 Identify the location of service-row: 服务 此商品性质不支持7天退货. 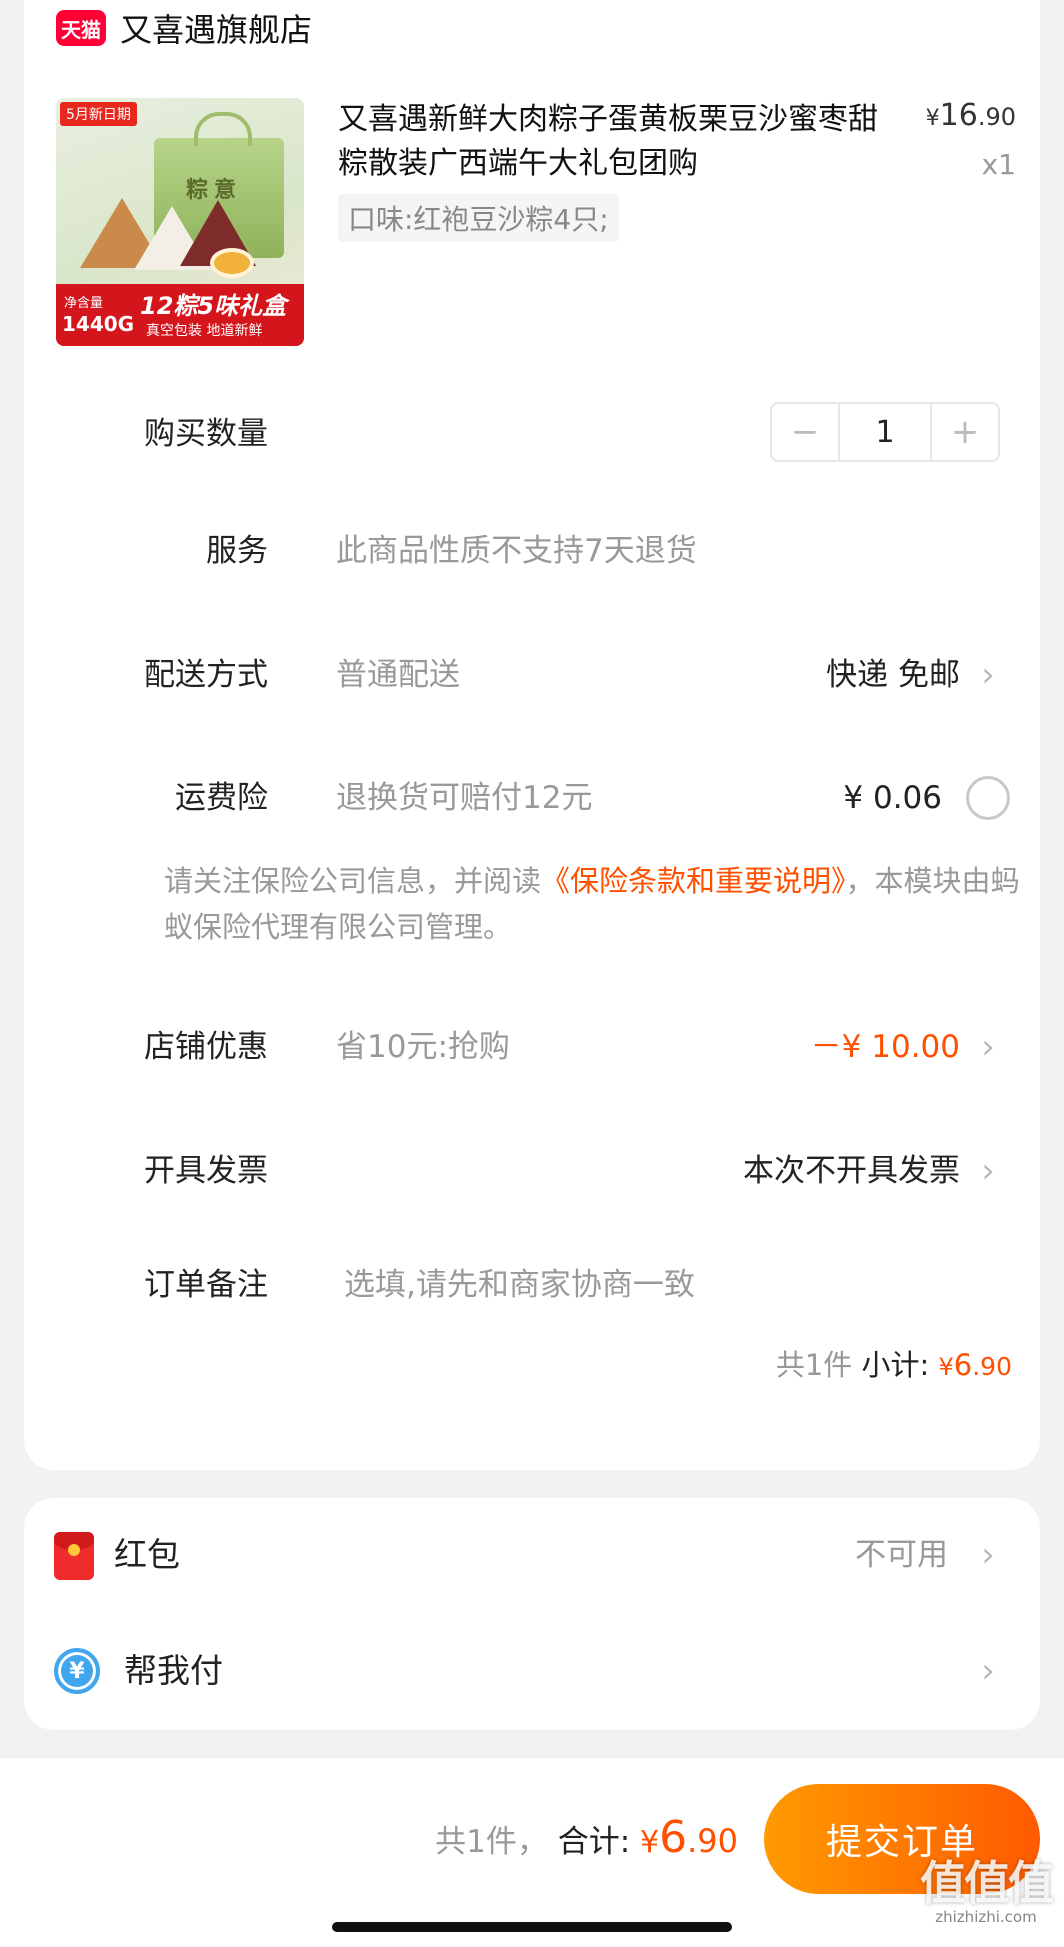
(532, 551).